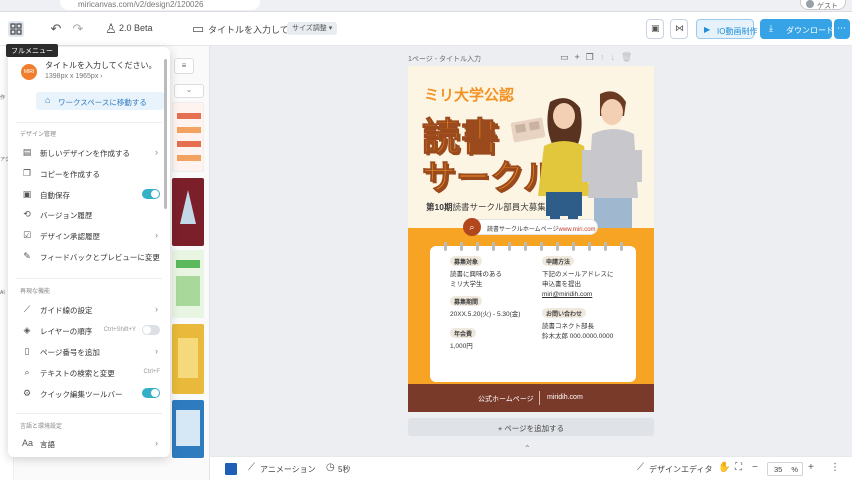 The height and width of the screenshot is (480, 852). What do you see at coordinates (835, 467) in the screenshot?
I see `more-icon: ⋮` at bounding box center [835, 467].